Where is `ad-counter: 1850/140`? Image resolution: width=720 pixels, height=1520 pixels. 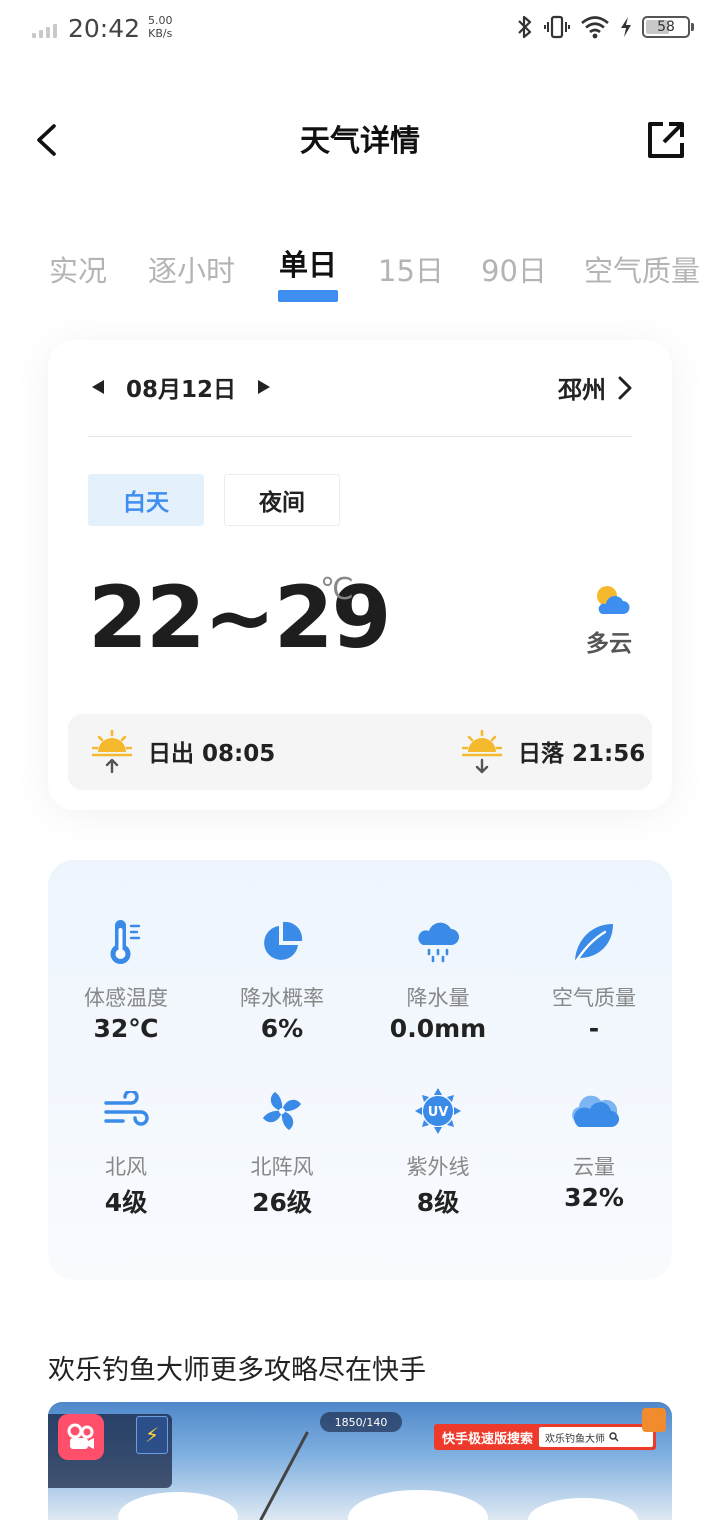 ad-counter: 1850/140 is located at coordinates (361, 1422).